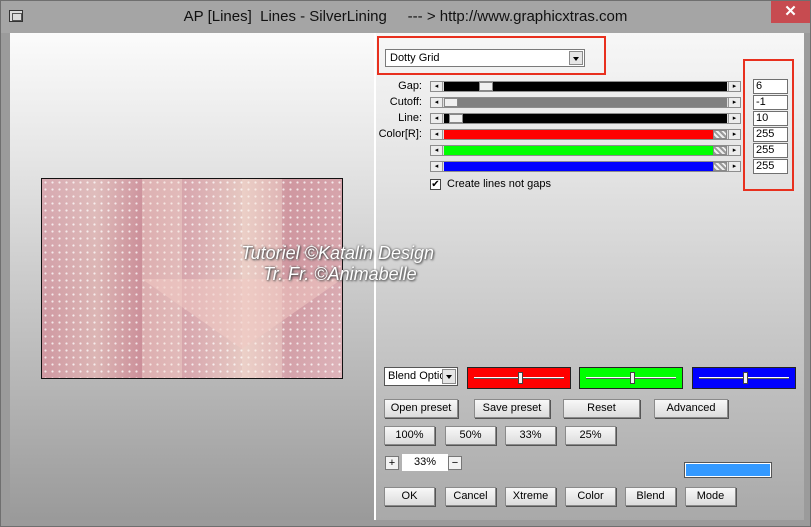  What do you see at coordinates (392, 463) in the screenshot?
I see `zoom-in-button: +` at bounding box center [392, 463].